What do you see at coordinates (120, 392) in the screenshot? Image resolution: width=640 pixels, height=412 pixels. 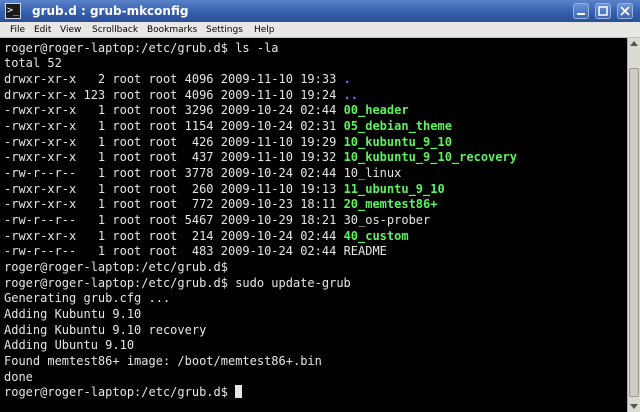 I see `current-prompt: roger@roger-laptop:/etc/grub.d$` at bounding box center [120, 392].